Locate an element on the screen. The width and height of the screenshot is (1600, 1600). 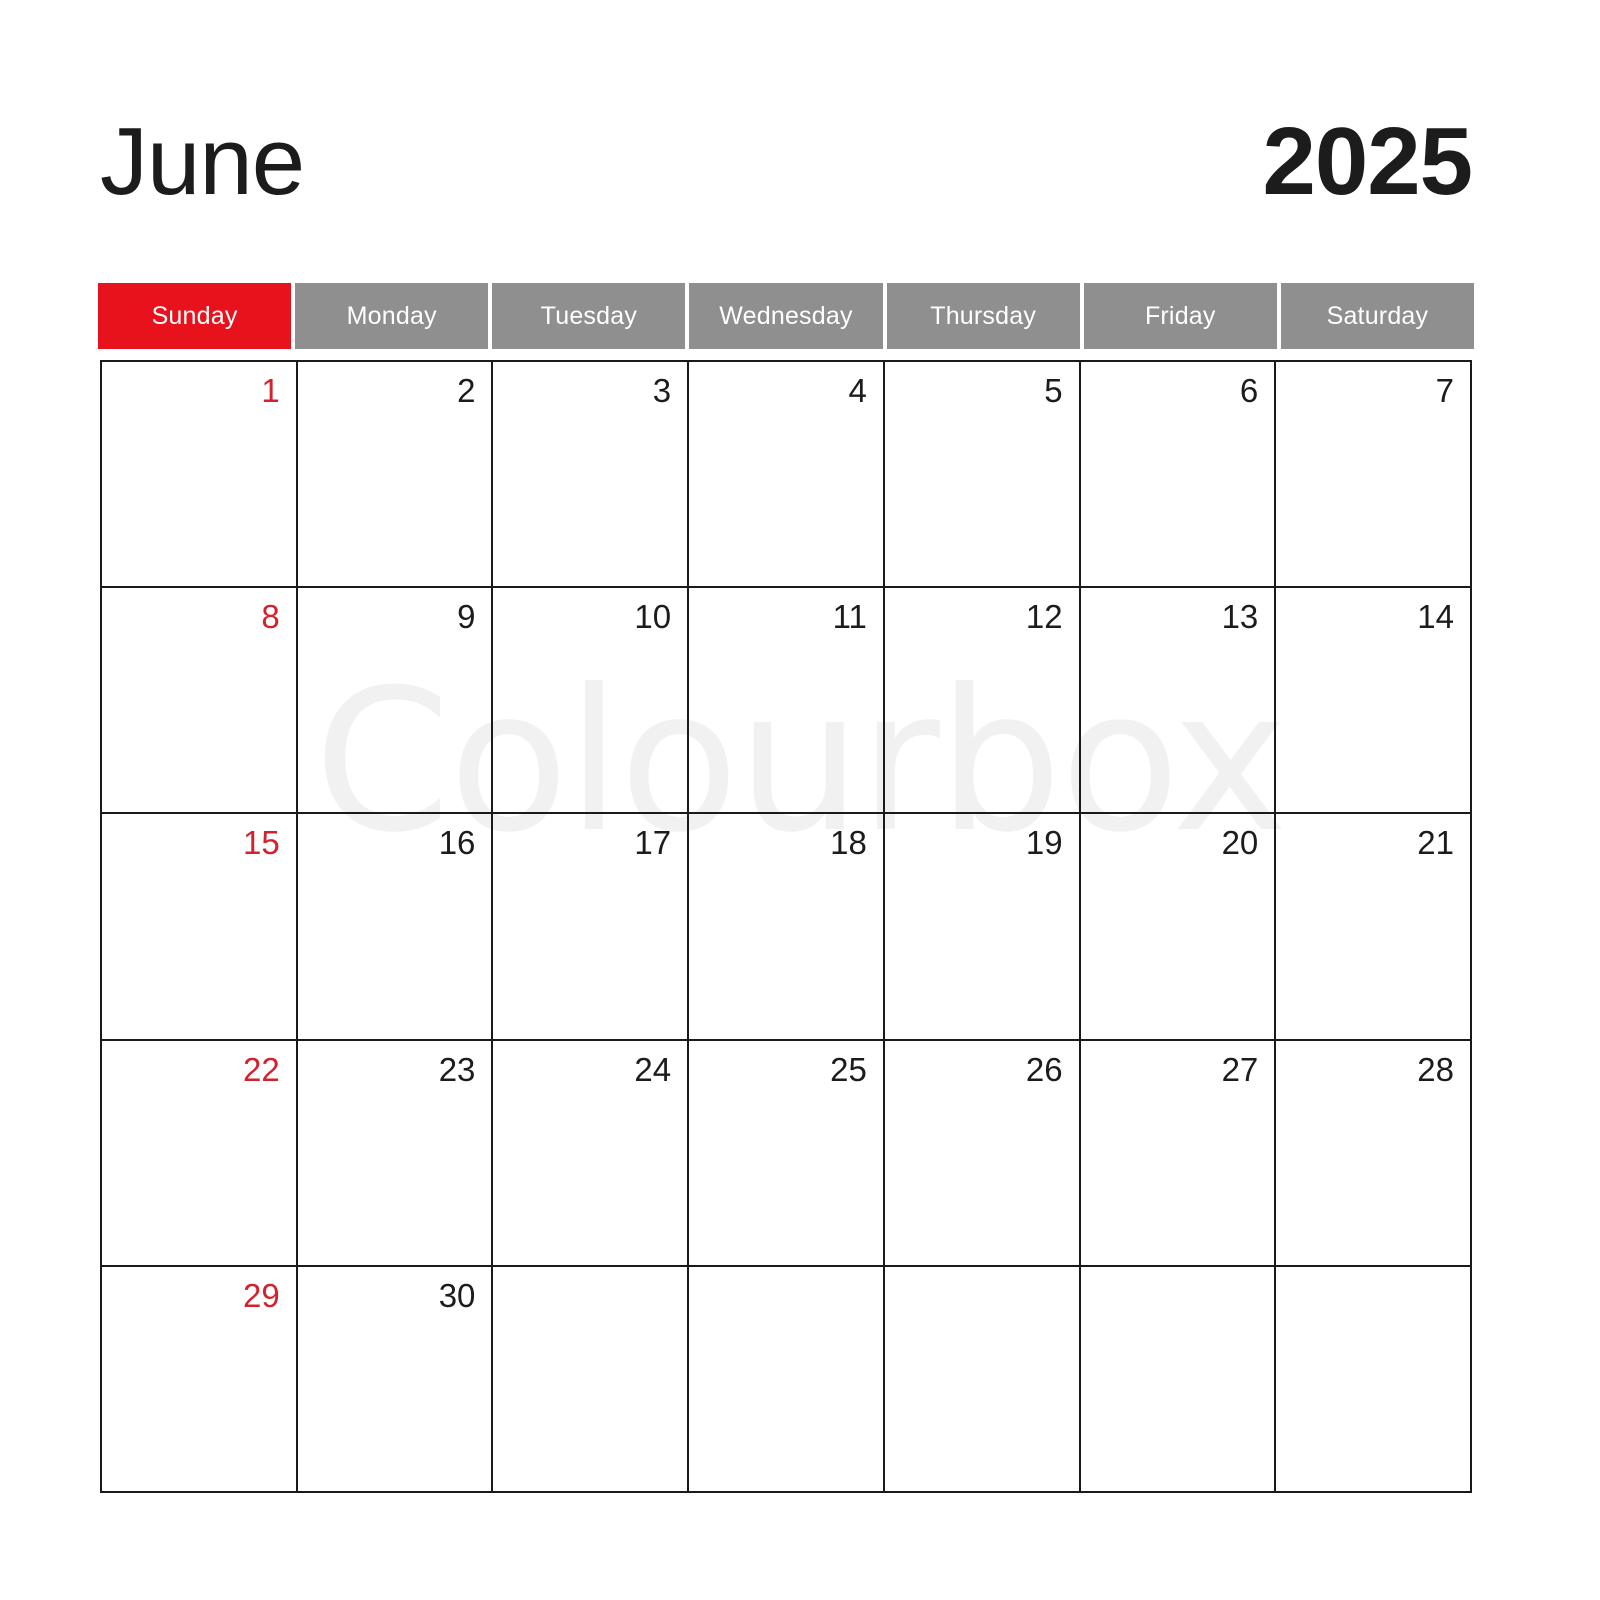
day-cell: 9 is located at coordinates (395, 701).